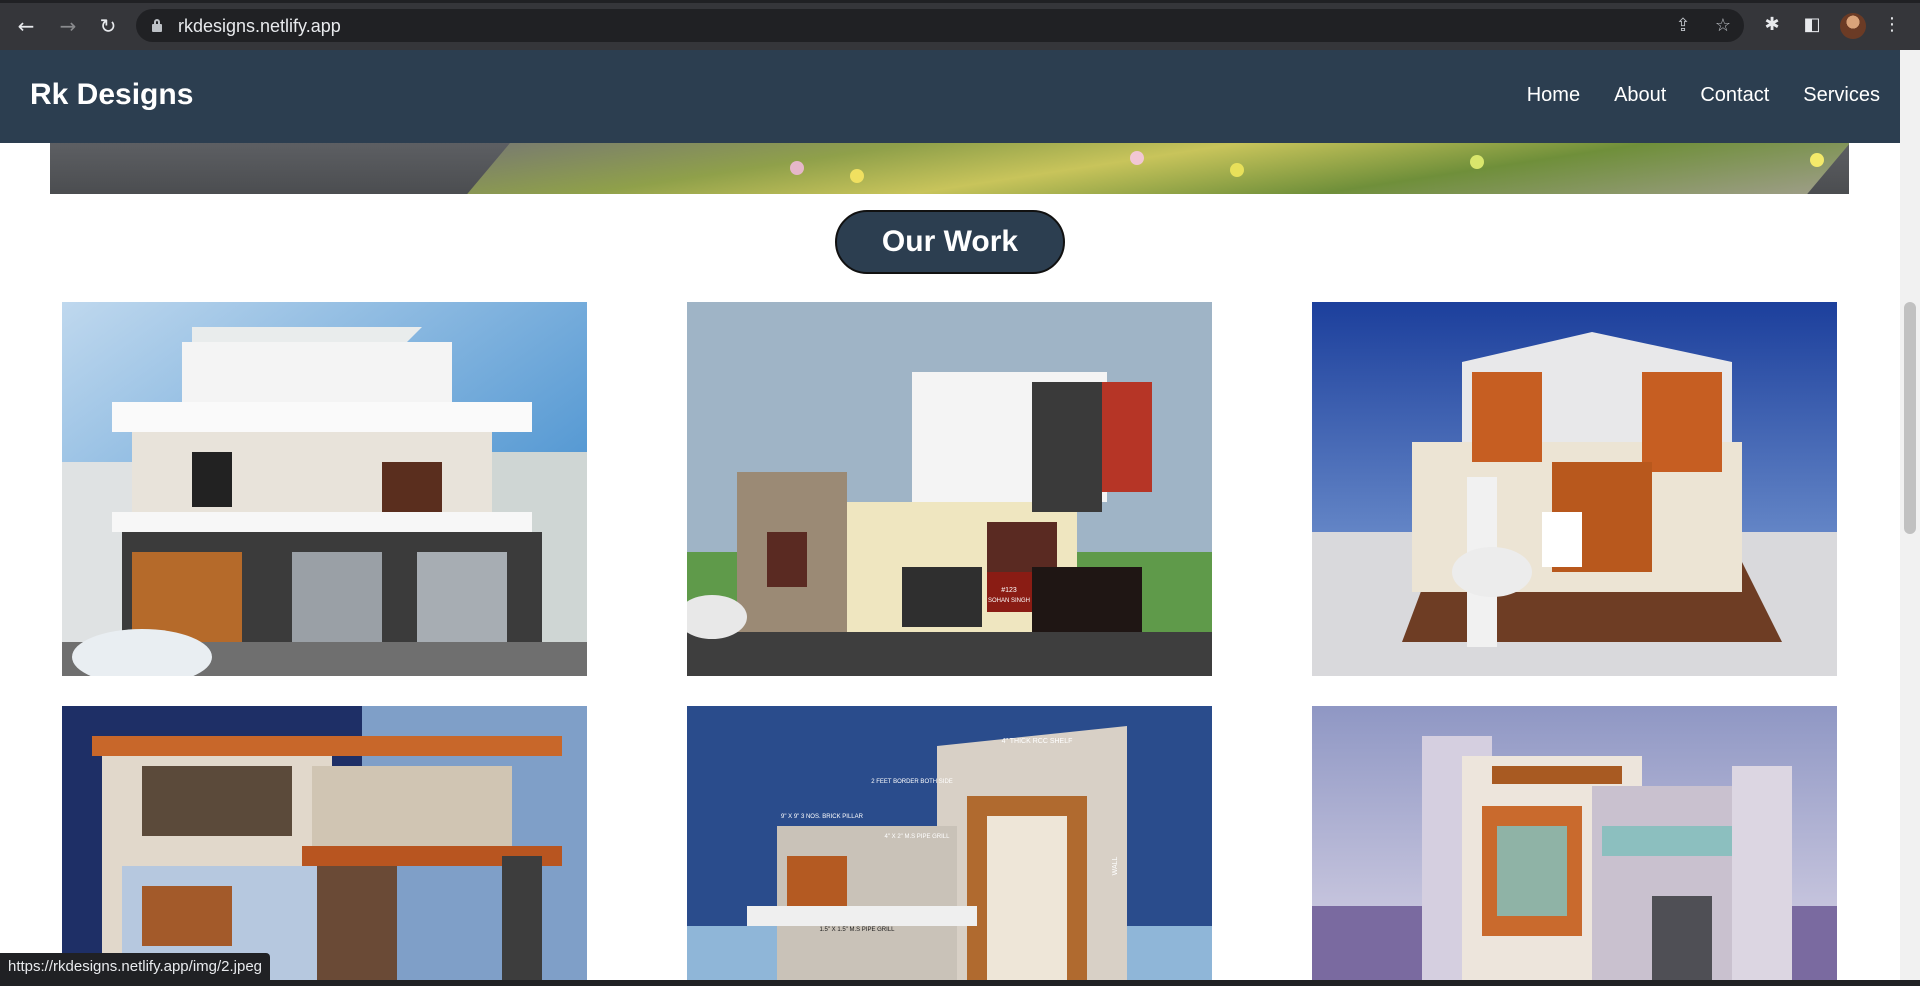  Describe the element at coordinates (918, 837) in the screenshot. I see `drawing-annotation: 4" X 2" M.S PIPE GRILL` at that location.